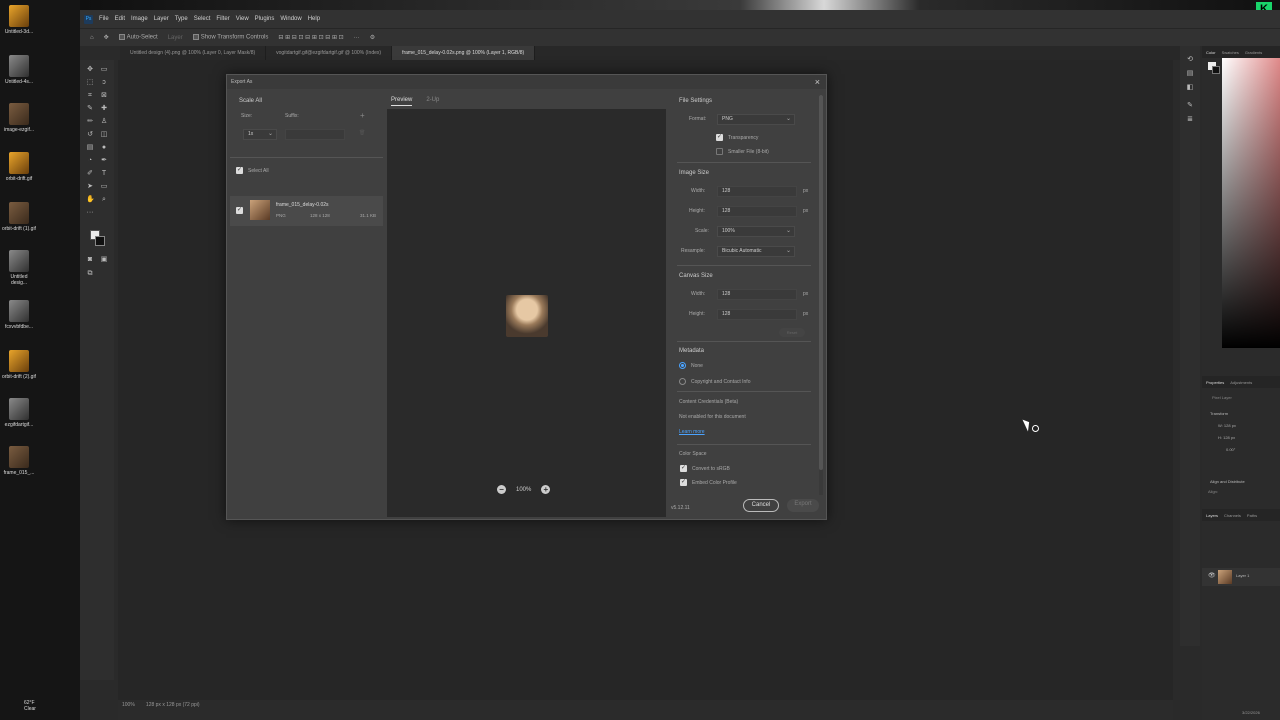 This screenshot has height=720, width=1280. What do you see at coordinates (120, 19) in the screenshot?
I see `menu-edit: Edit` at bounding box center [120, 19].